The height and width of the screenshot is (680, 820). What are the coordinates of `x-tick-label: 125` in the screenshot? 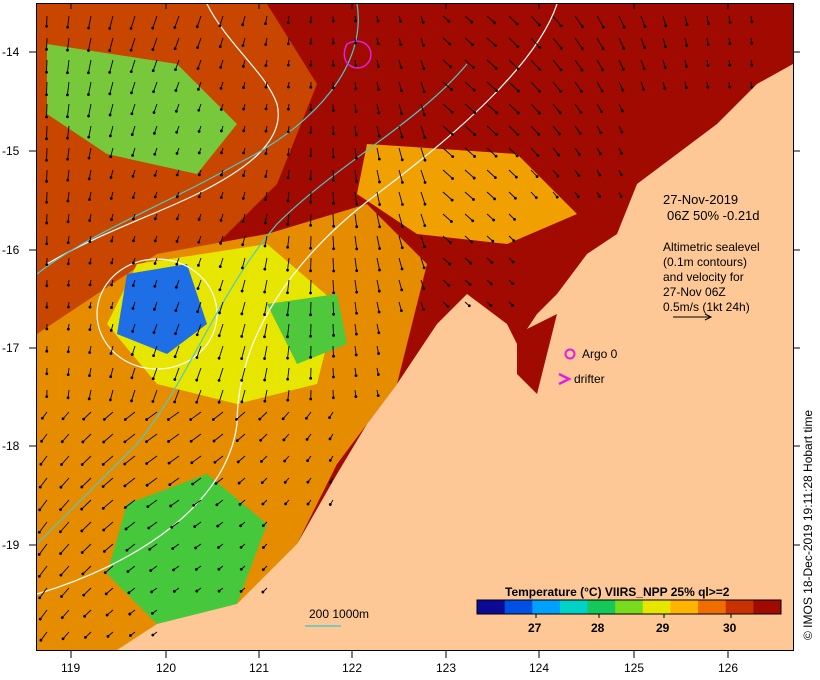 It's located at (634, 668).